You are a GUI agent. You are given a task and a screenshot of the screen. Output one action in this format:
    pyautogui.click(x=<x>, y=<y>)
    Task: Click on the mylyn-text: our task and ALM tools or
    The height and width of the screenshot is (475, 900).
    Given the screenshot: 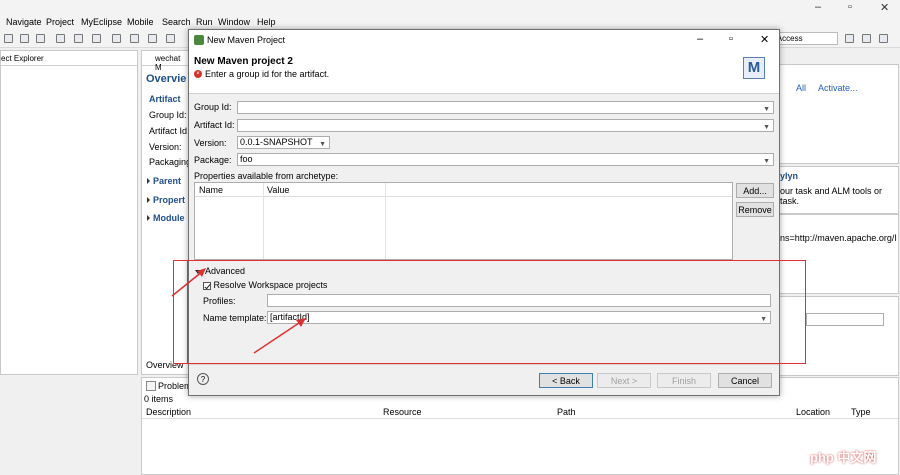 What is the action you would take?
    pyautogui.click(x=831, y=191)
    